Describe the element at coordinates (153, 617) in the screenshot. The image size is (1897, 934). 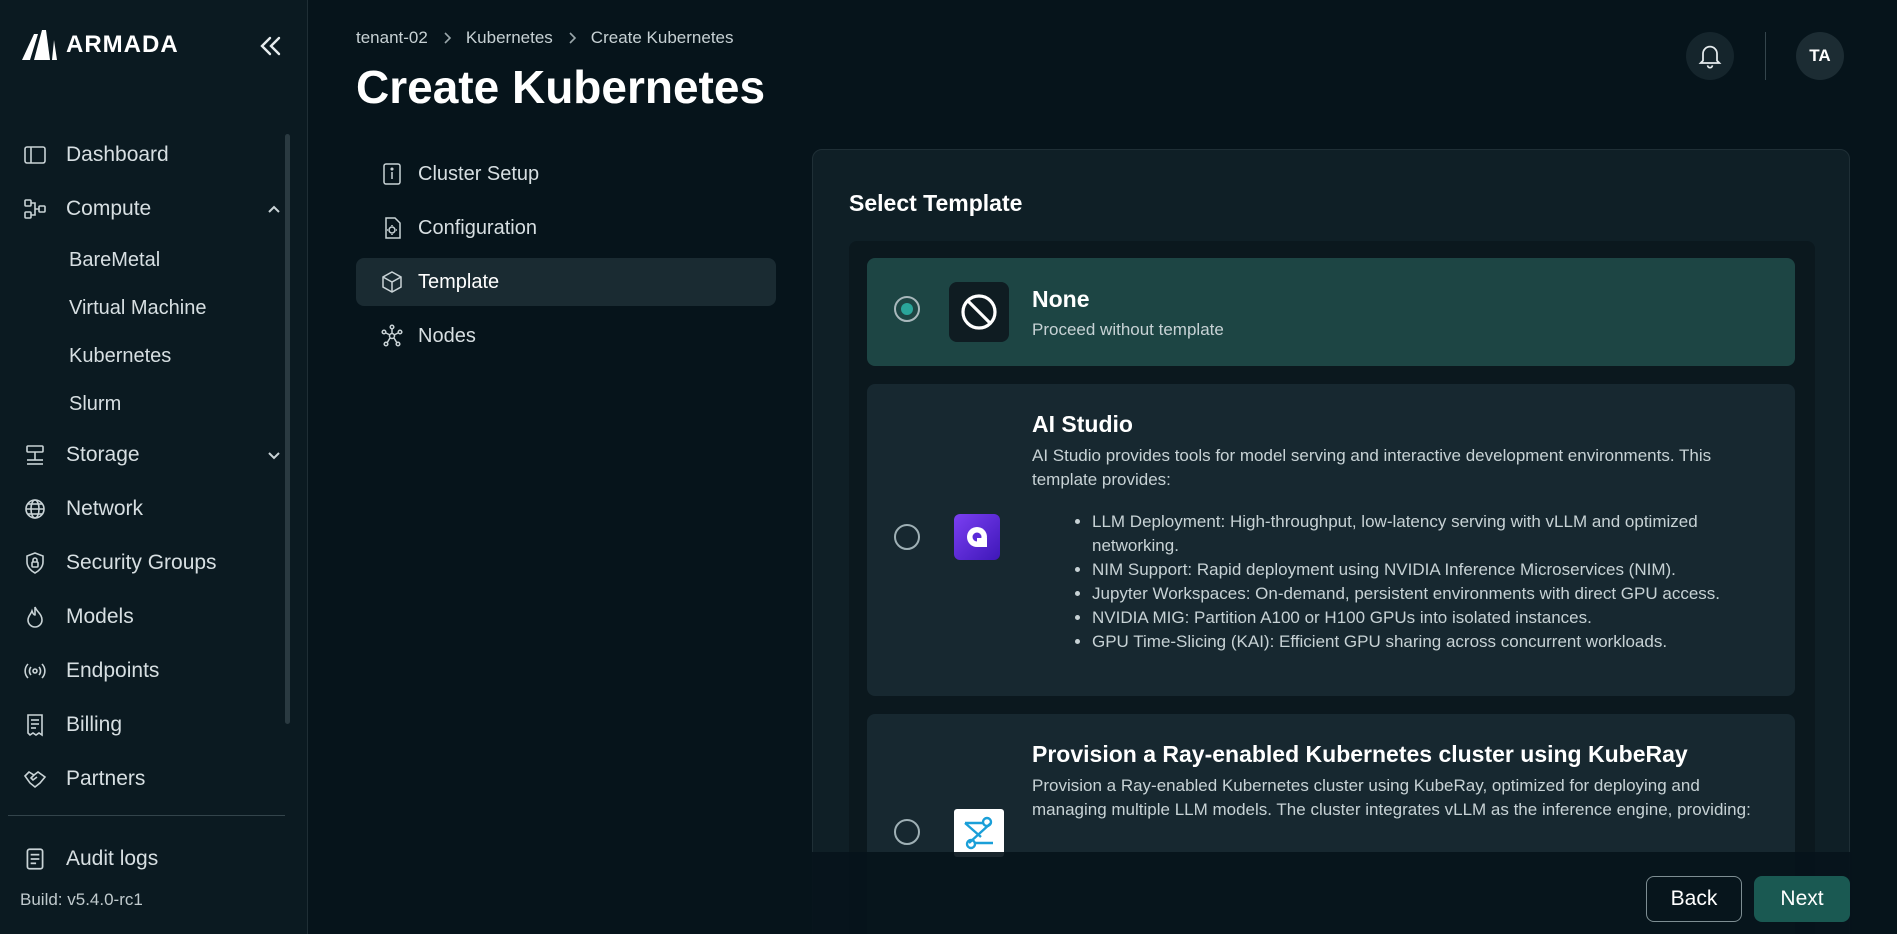
I see `sidebar-item-models: Models` at that location.